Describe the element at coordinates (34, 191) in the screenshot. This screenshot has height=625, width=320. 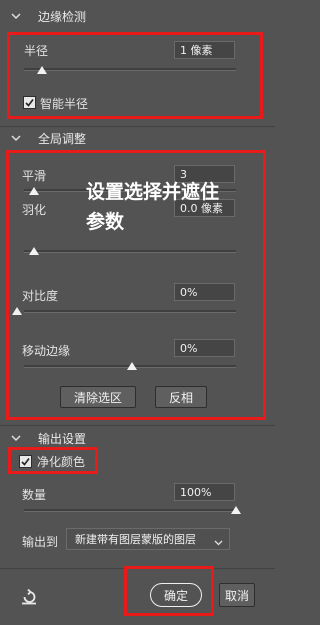
I see `smooth-slider-thumb` at that location.